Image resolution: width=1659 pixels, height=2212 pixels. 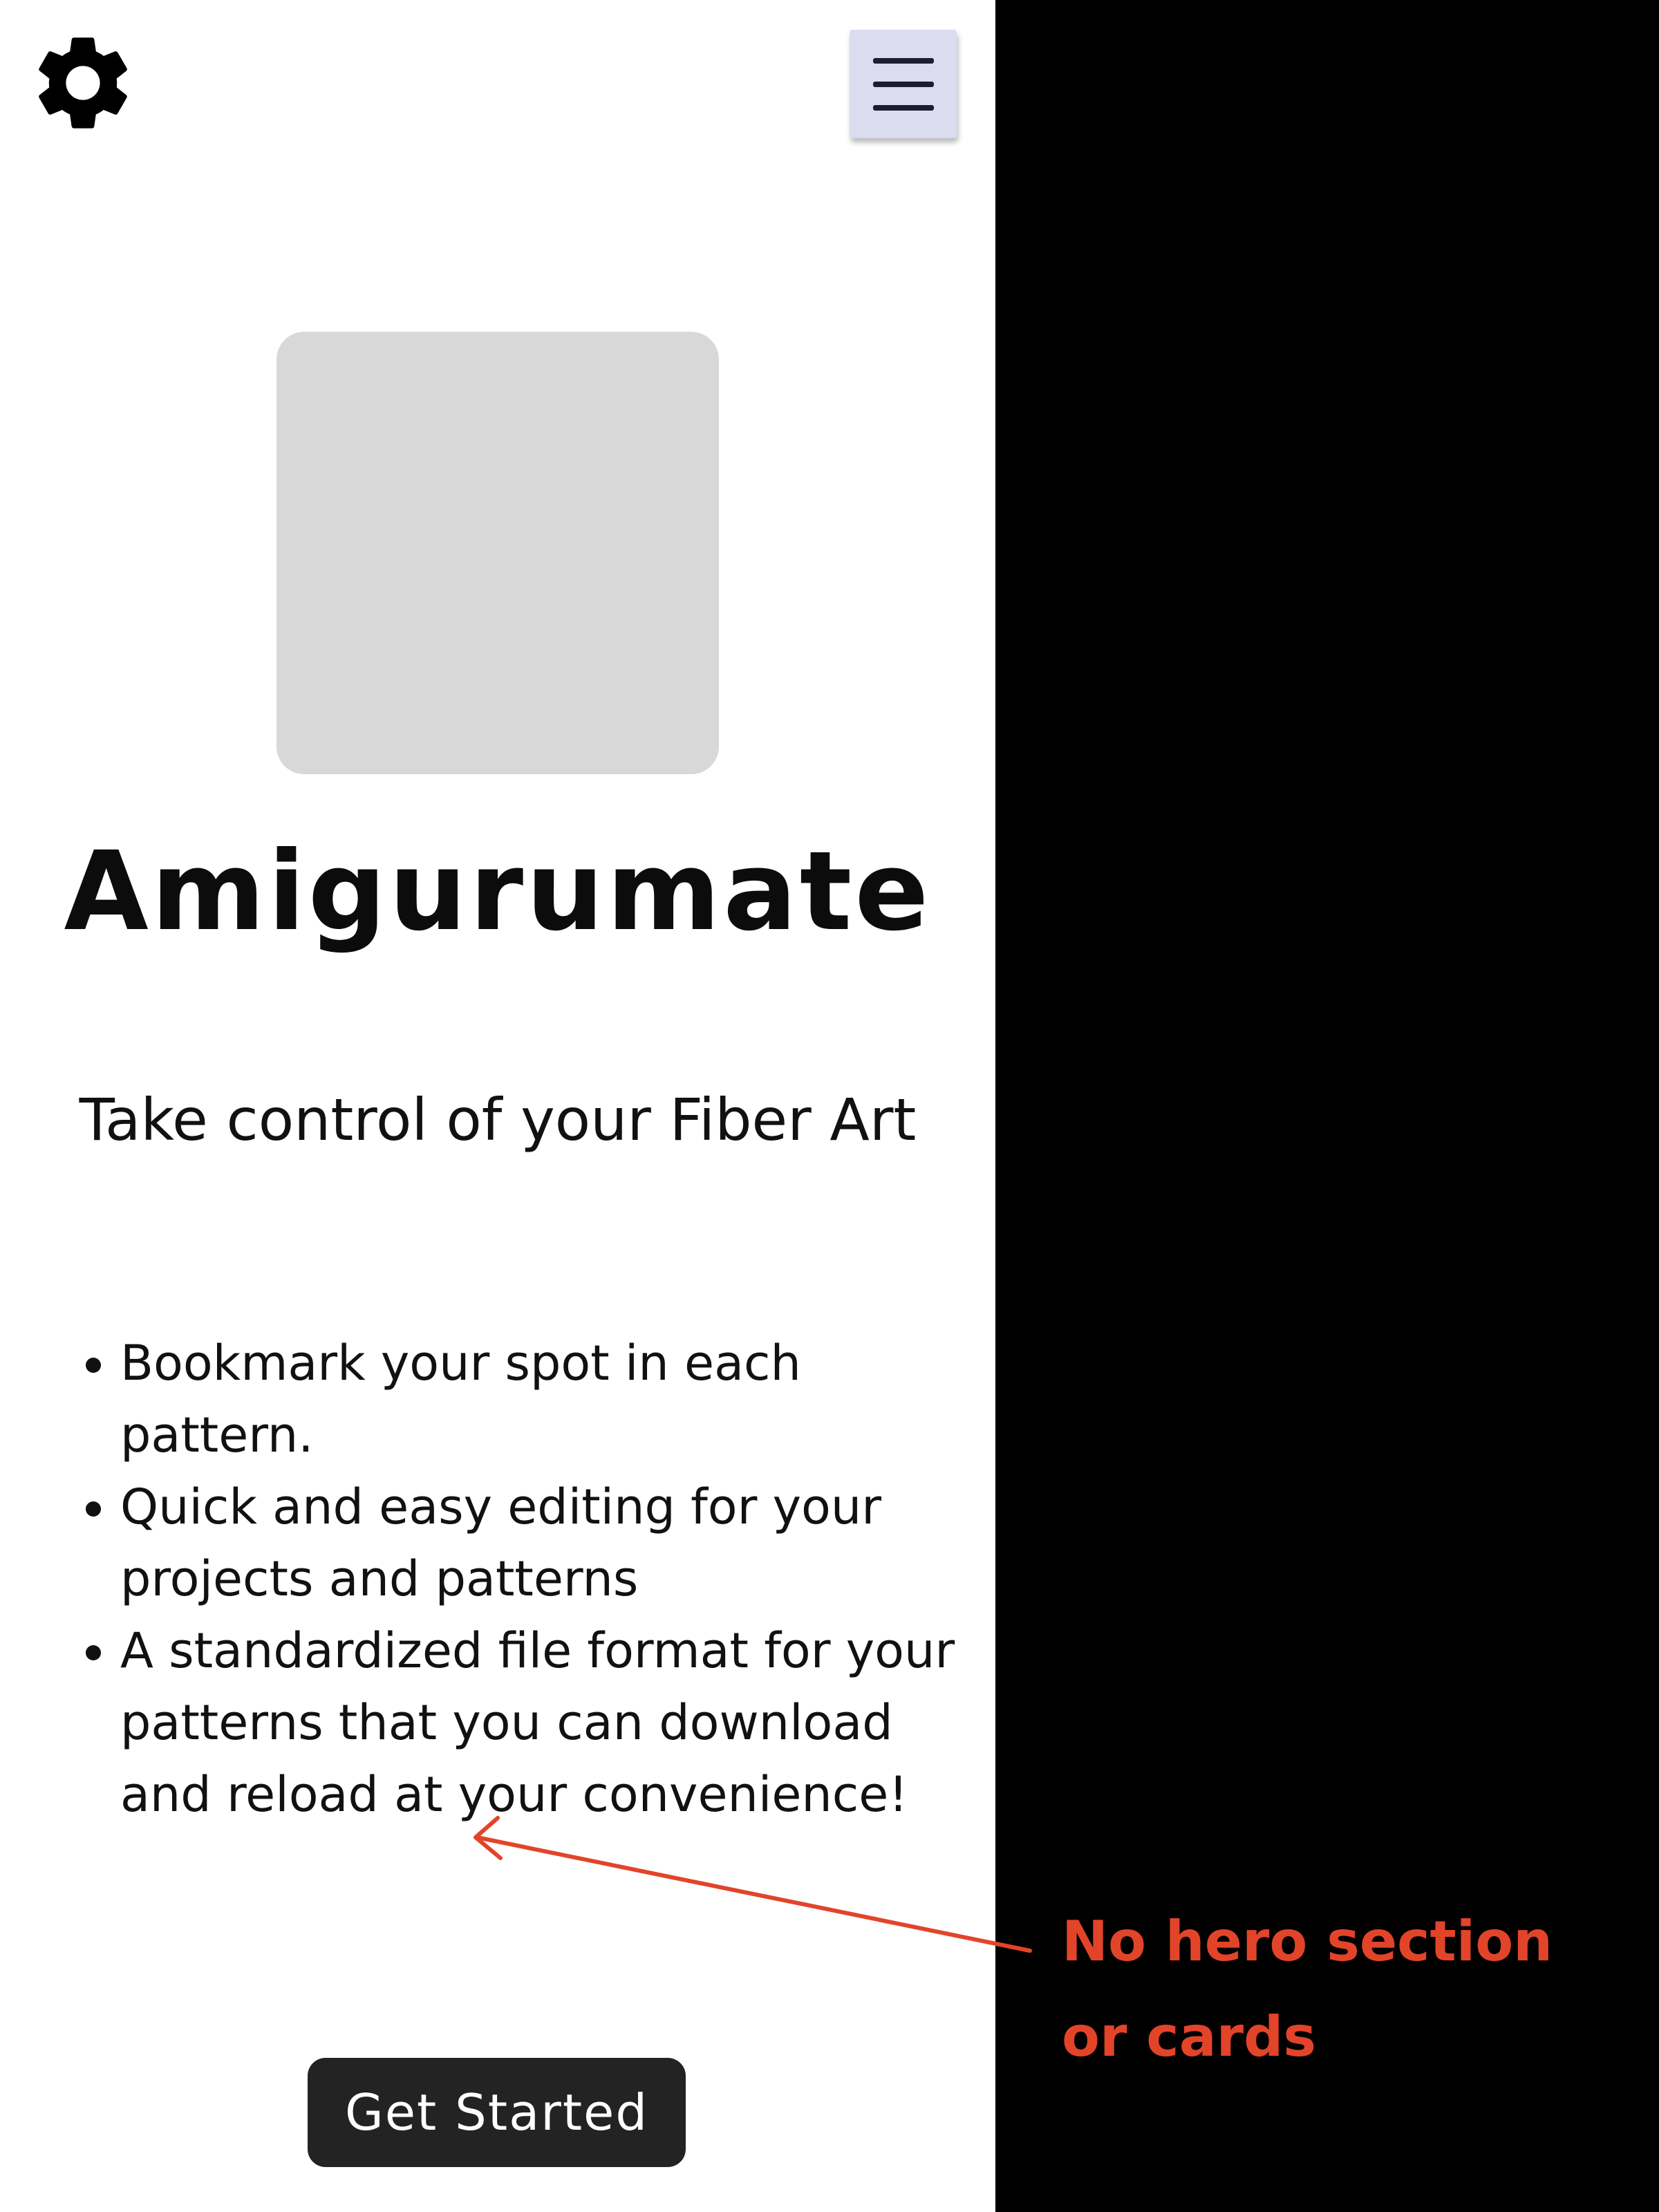 I want to click on logo-placeholder, so click(x=497, y=553).